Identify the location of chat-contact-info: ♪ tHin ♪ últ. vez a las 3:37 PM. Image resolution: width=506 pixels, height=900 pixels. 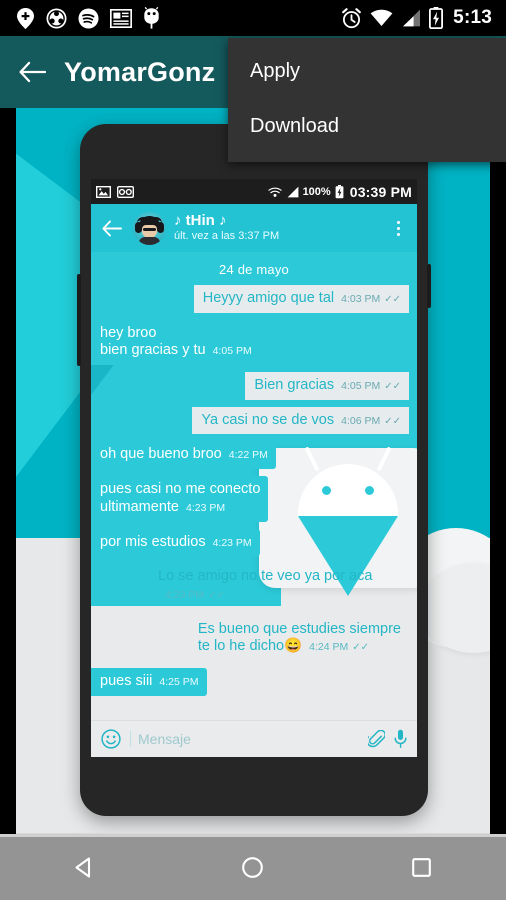
(278, 227).